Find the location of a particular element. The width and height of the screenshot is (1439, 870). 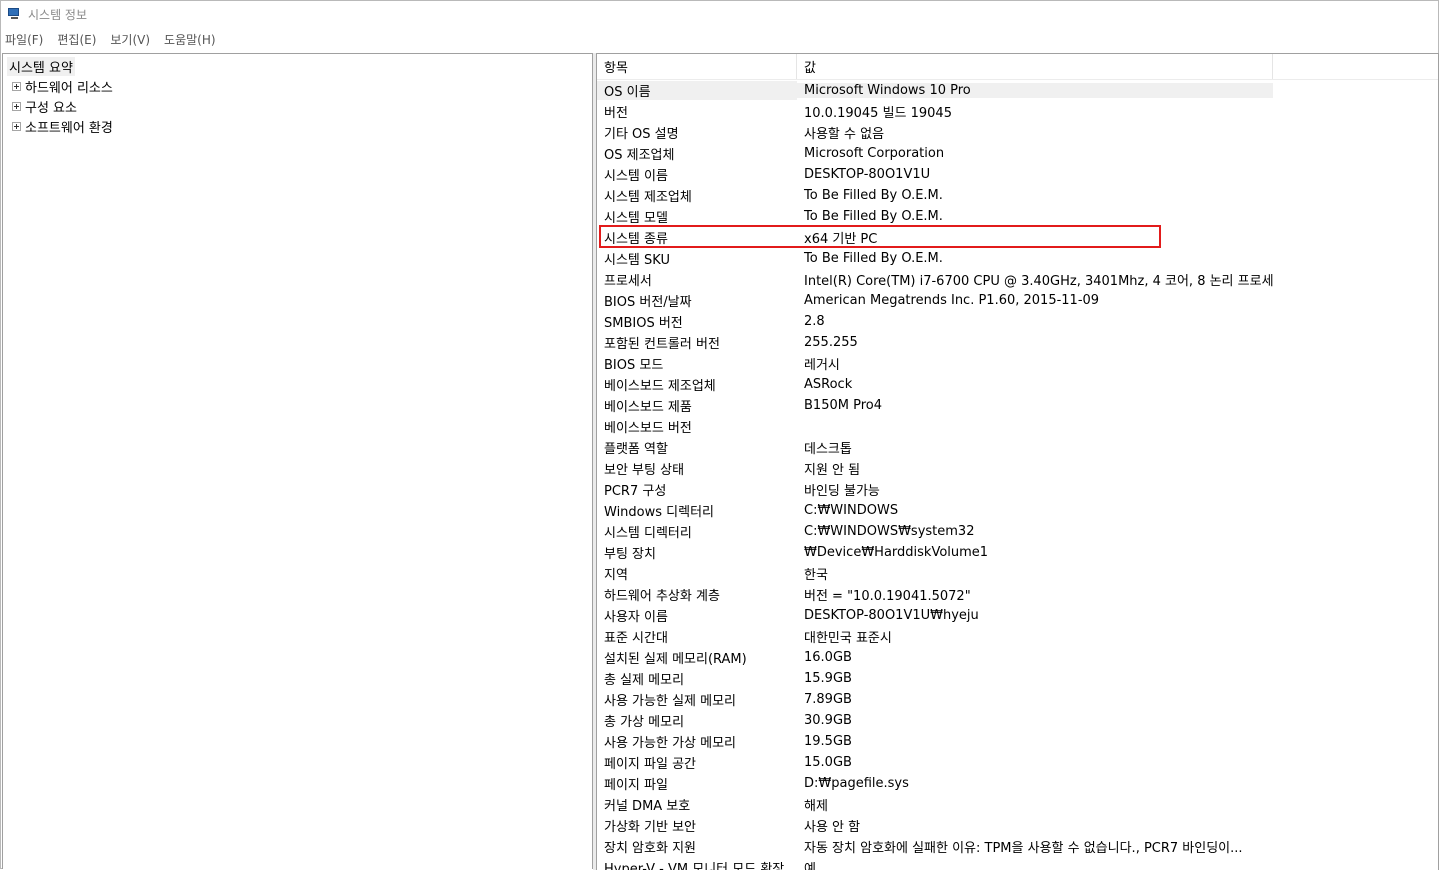

row-item-name: 페이지 파일 is located at coordinates (636, 785).